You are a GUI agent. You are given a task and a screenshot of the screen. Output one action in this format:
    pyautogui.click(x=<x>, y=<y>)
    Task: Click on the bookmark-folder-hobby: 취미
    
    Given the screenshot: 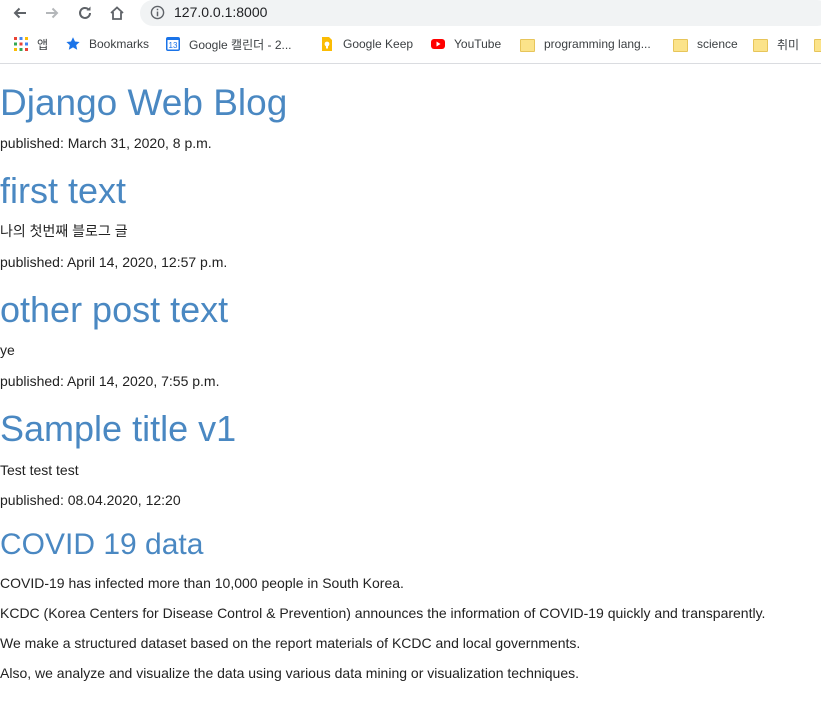 What is the action you would take?
    pyautogui.click(x=776, y=44)
    